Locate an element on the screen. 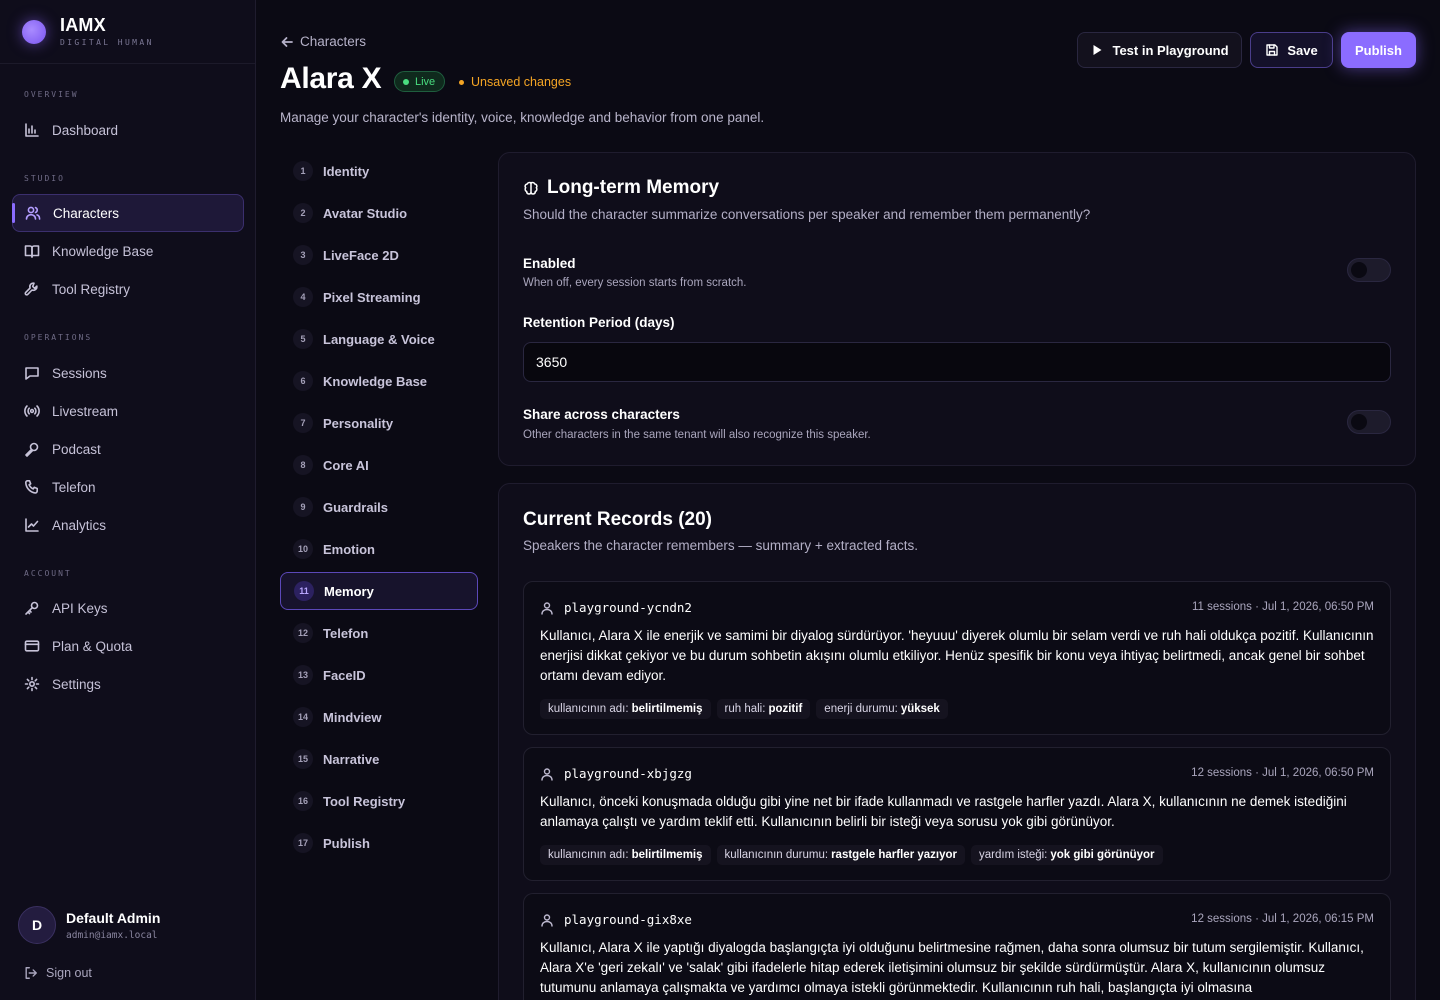  sidebar-item-sessions: Sessions is located at coordinates (128, 373).